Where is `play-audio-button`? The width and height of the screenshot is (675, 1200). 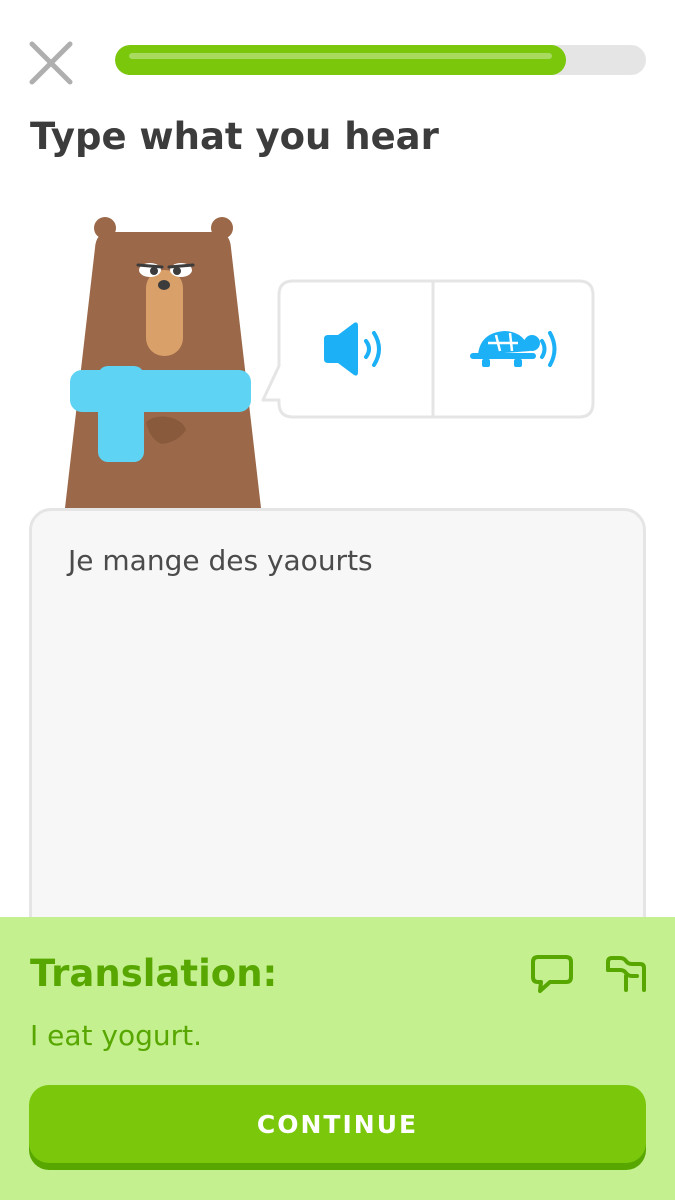 play-audio-button is located at coordinates (355, 349).